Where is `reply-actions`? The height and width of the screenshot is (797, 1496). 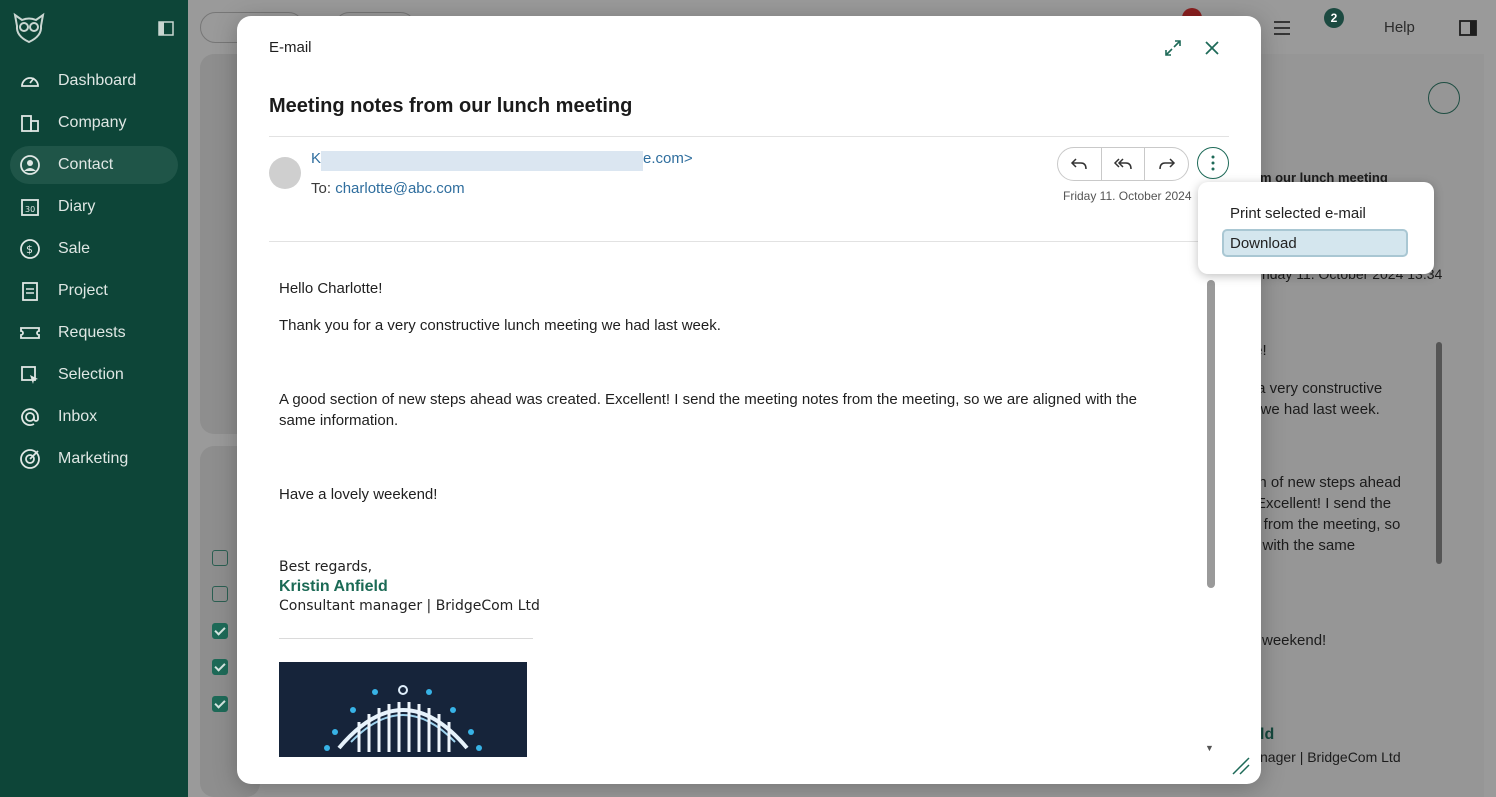 reply-actions is located at coordinates (1123, 164).